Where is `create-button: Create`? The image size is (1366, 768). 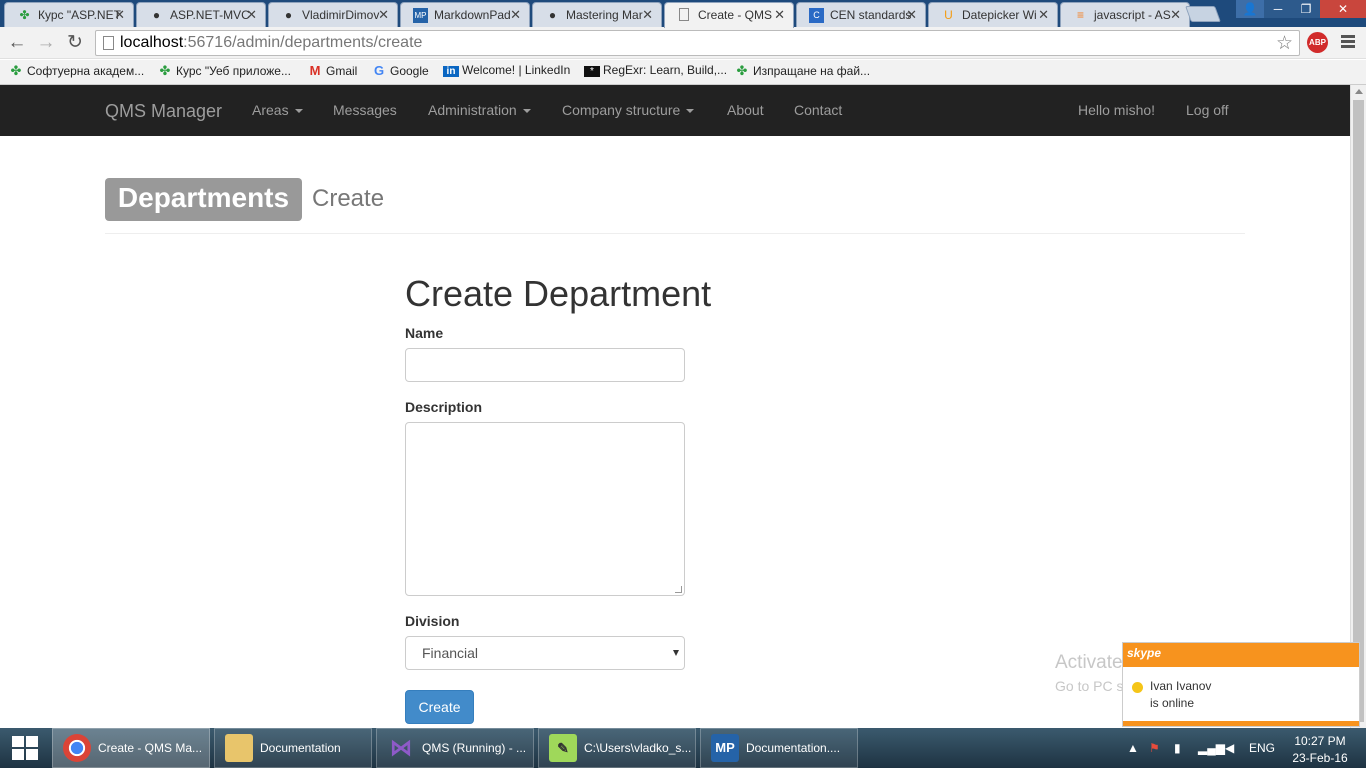
create-button: Create is located at coordinates (439, 707).